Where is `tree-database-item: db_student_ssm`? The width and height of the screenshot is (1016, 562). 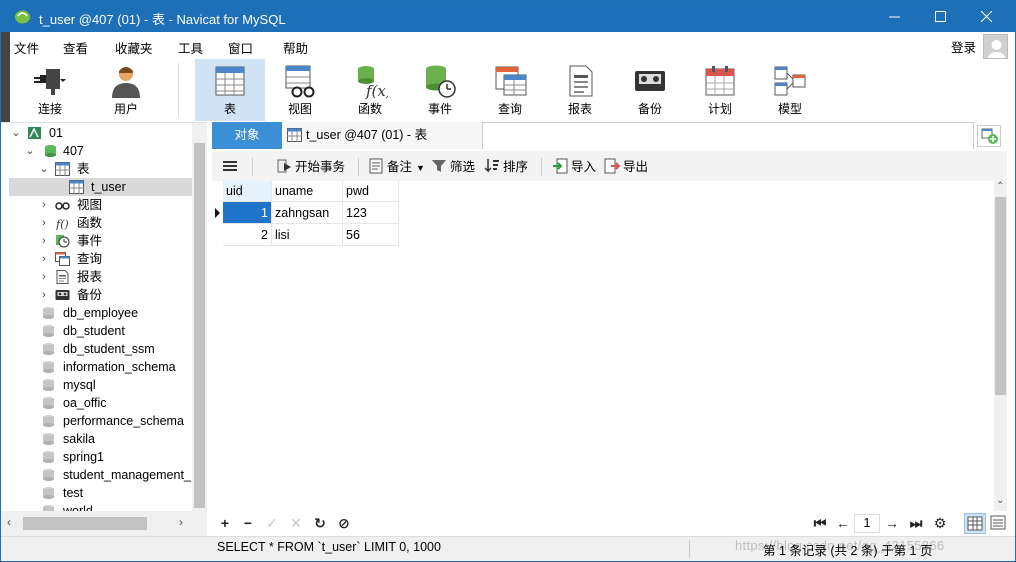
tree-database-item: db_student_ssm is located at coordinates (100, 349).